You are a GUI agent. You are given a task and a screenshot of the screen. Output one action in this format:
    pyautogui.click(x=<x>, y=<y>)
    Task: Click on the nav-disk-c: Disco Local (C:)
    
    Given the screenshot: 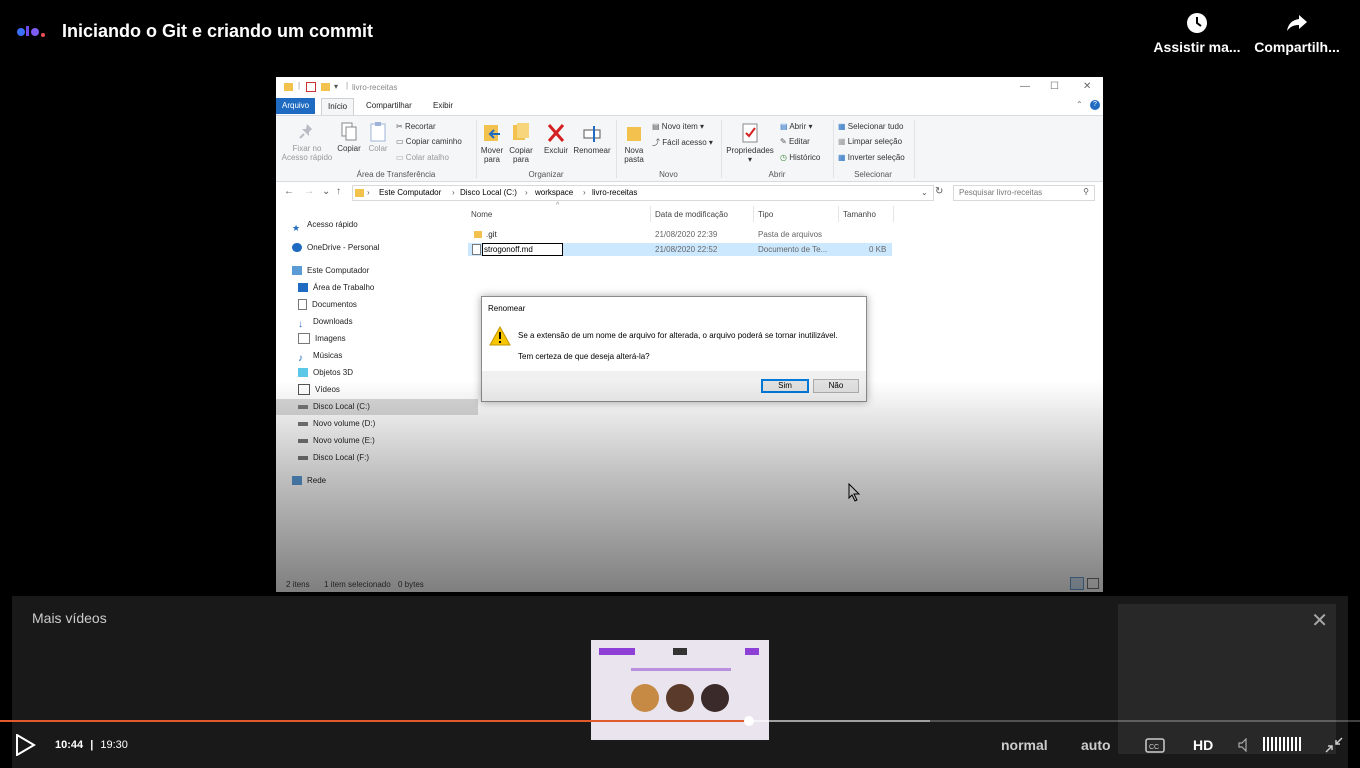 What is the action you would take?
    pyautogui.click(x=377, y=407)
    